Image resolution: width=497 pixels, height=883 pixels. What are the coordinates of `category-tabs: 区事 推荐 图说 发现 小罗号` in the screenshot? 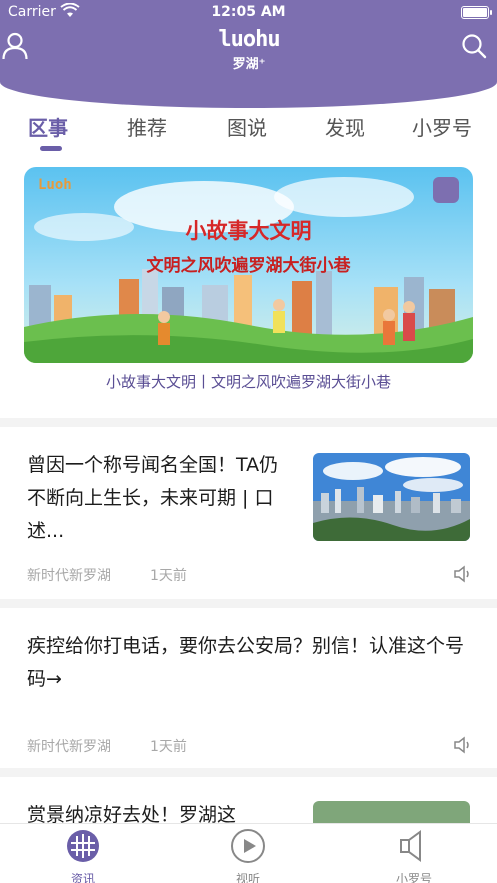 It's located at (248, 134).